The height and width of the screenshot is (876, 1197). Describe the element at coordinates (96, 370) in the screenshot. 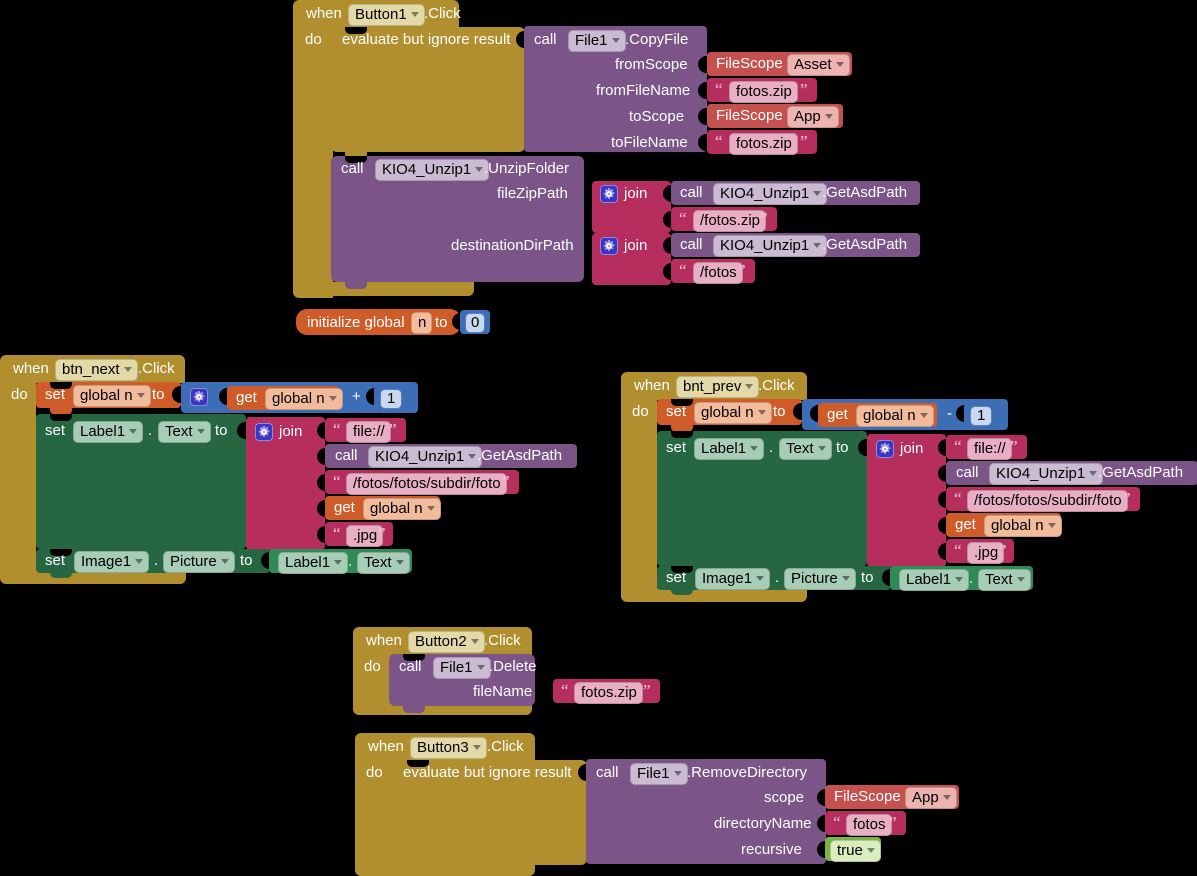

I see `event-component-btn-next: btn_next` at that location.